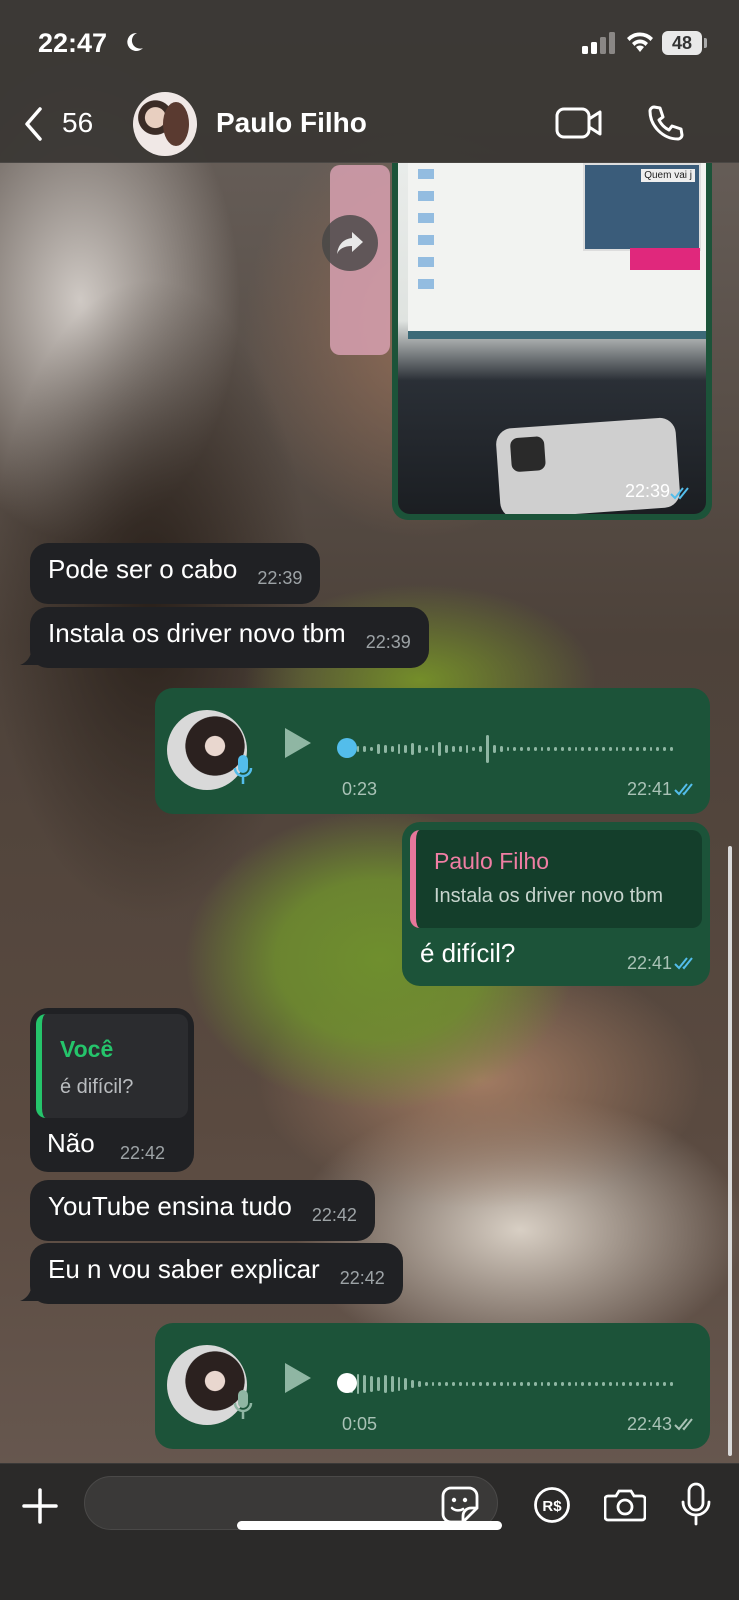 The image size is (739, 1600). Describe the element at coordinates (665, 259) in the screenshot. I see `photo-pink-shape` at that location.